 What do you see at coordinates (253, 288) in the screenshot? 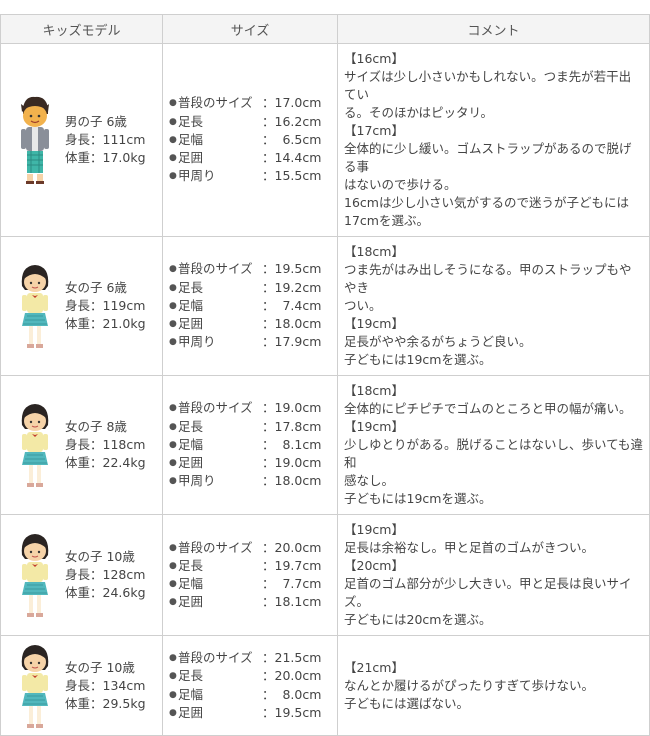
I see `size-row: ● 足長 ：19.2cm` at bounding box center [253, 288].